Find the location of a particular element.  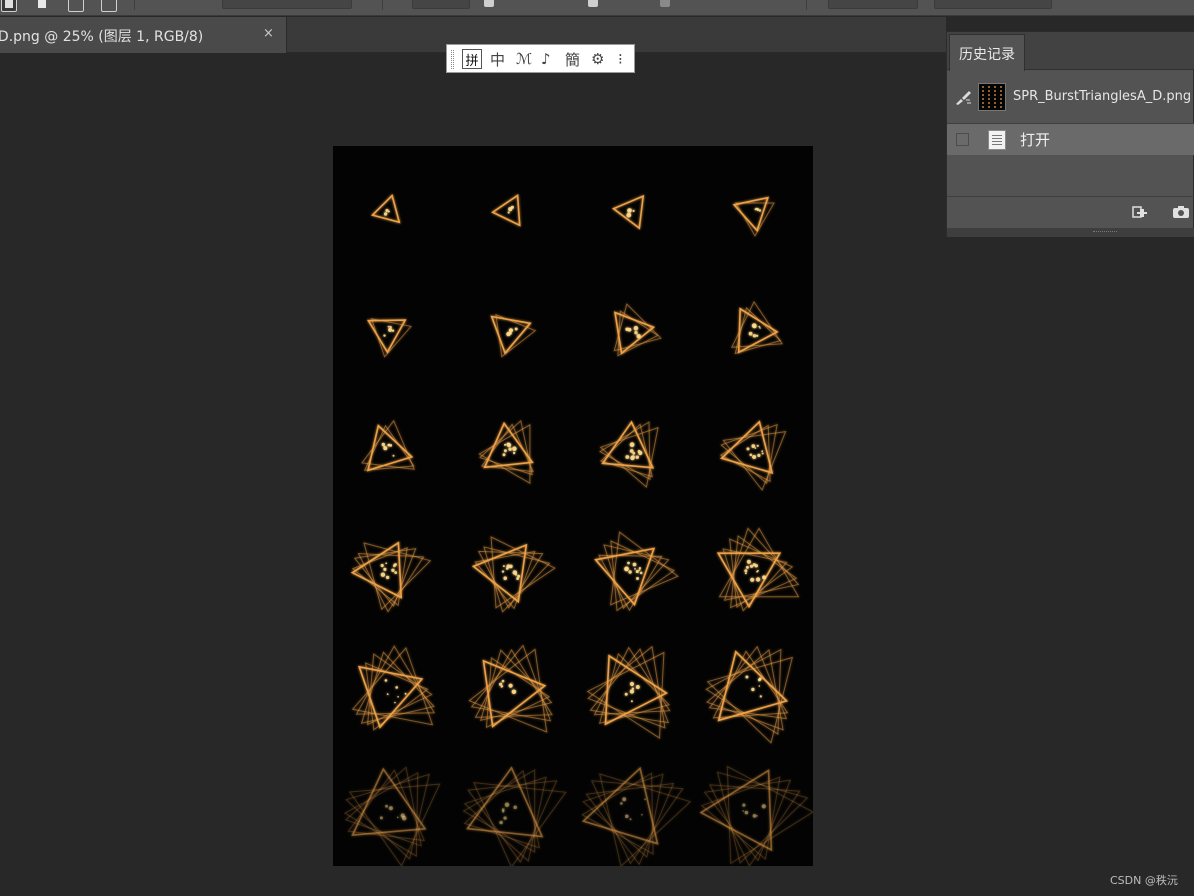

camera-icon is located at coordinates (1181, 212).